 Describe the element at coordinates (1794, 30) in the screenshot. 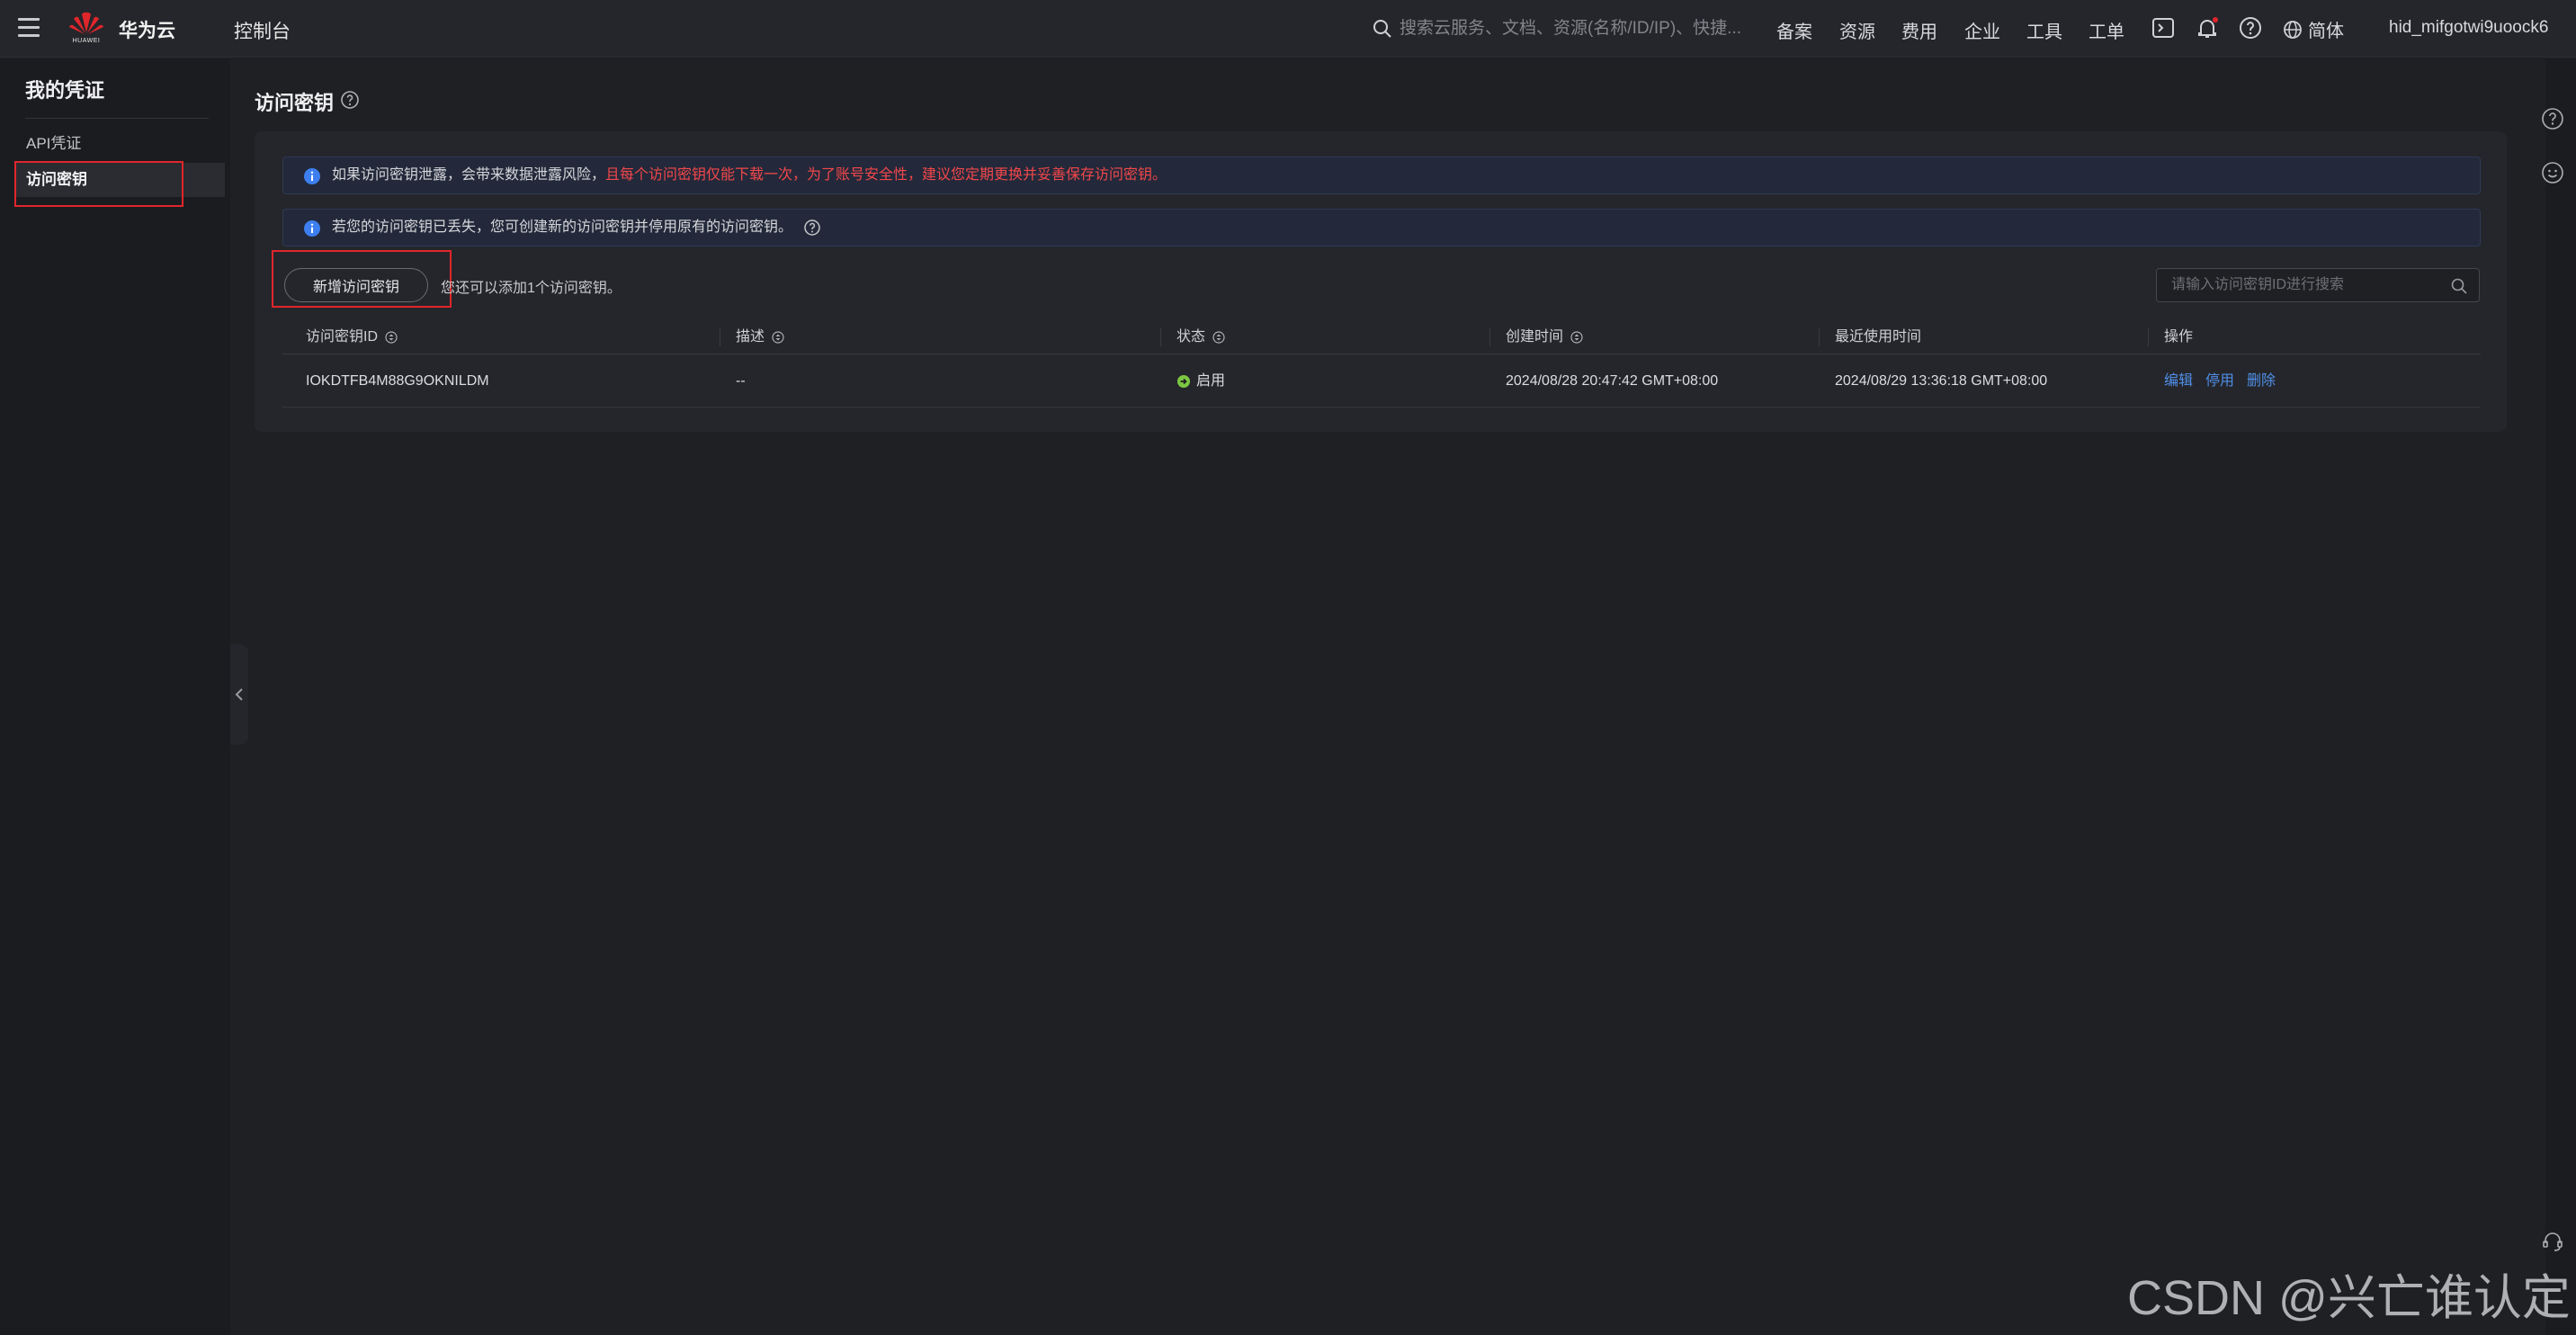

I see `nav-filing: 备案` at that location.